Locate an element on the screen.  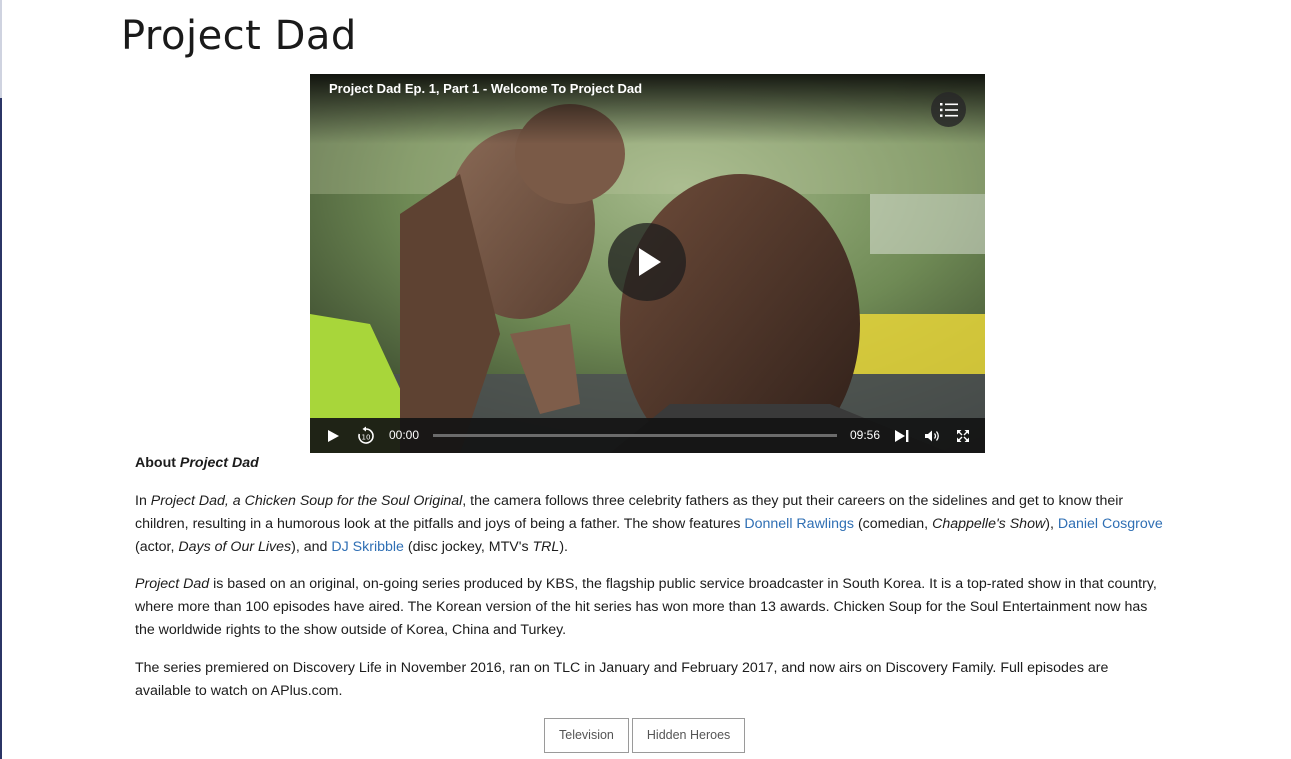
playlist-button is located at coordinates (948, 109).